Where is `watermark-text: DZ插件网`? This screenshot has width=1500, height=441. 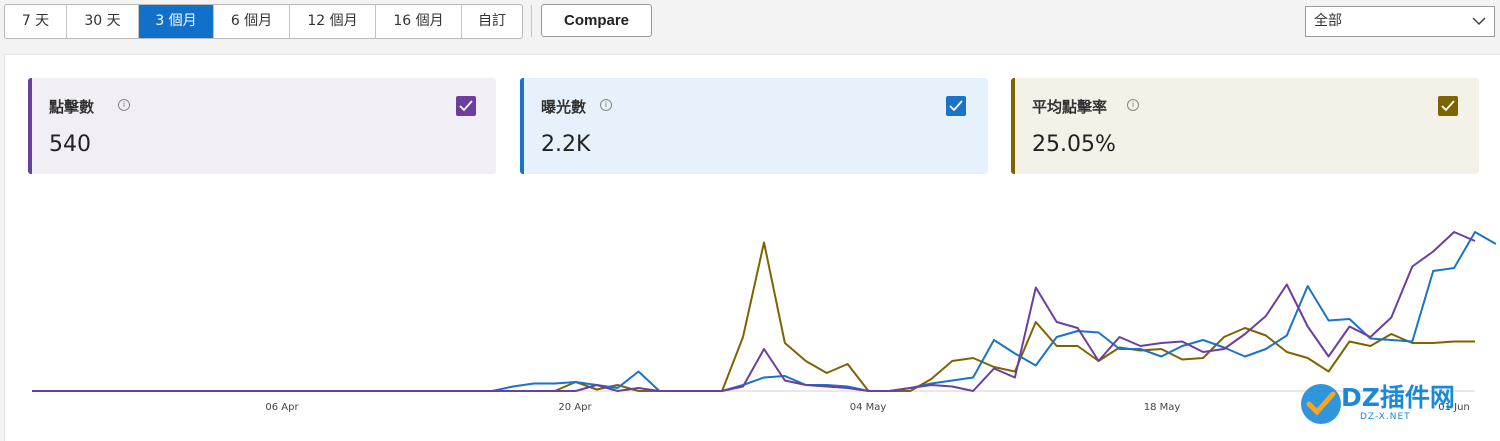
watermark-text: DZ插件网 is located at coordinates (1398, 397).